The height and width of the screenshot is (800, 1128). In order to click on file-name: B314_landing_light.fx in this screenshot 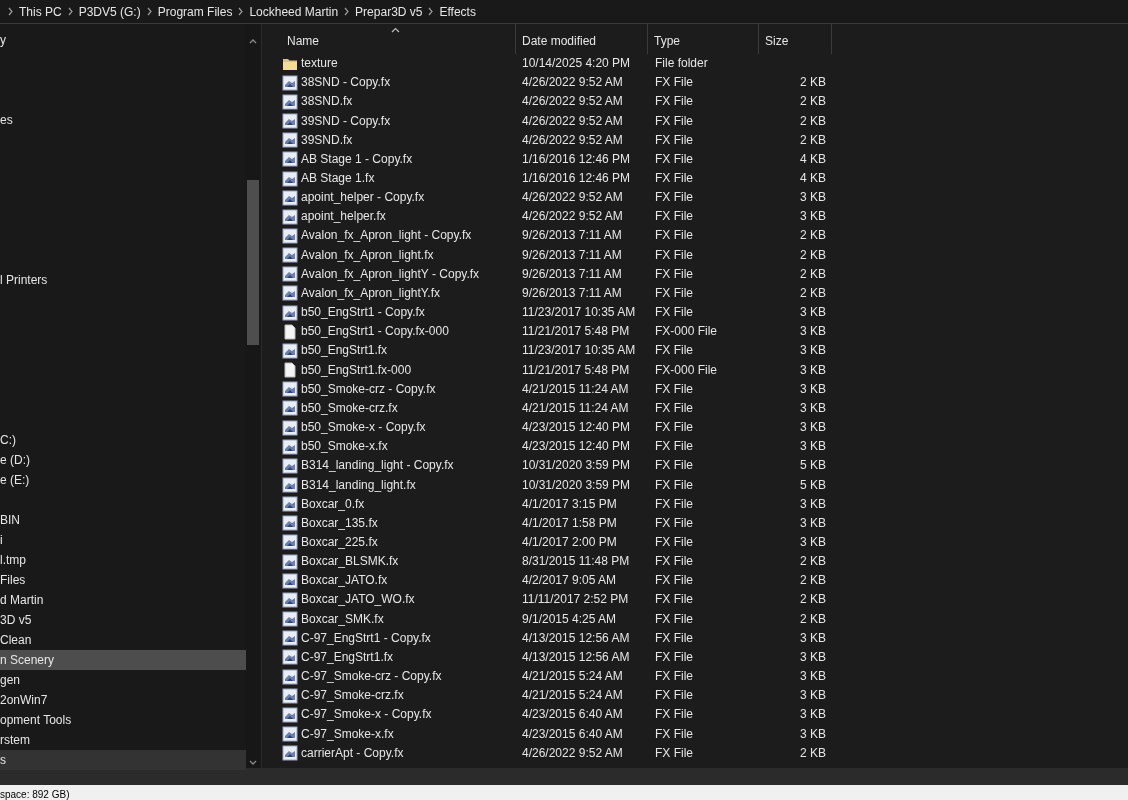, I will do `click(358, 485)`.